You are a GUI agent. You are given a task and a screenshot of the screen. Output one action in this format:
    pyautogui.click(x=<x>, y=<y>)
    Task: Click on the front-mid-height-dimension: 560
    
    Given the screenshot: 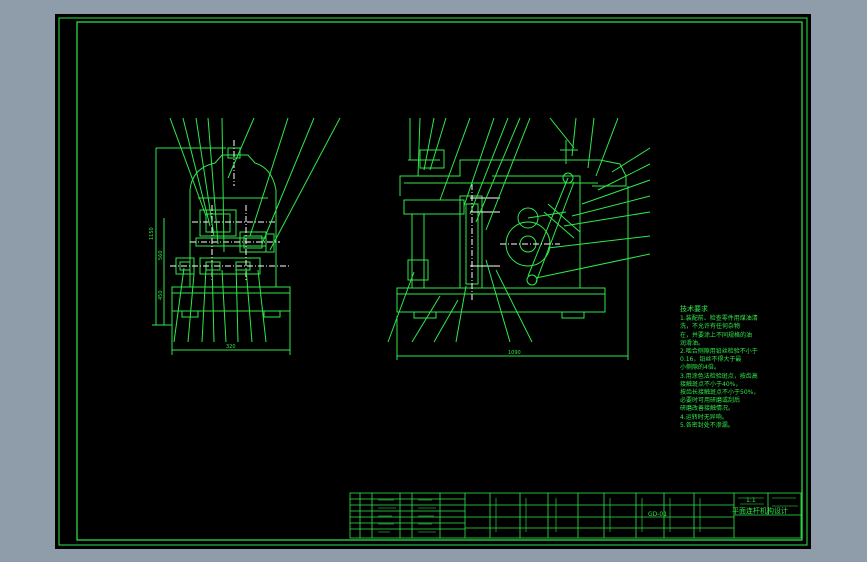 What is the action you would take?
    pyautogui.click(x=161, y=255)
    